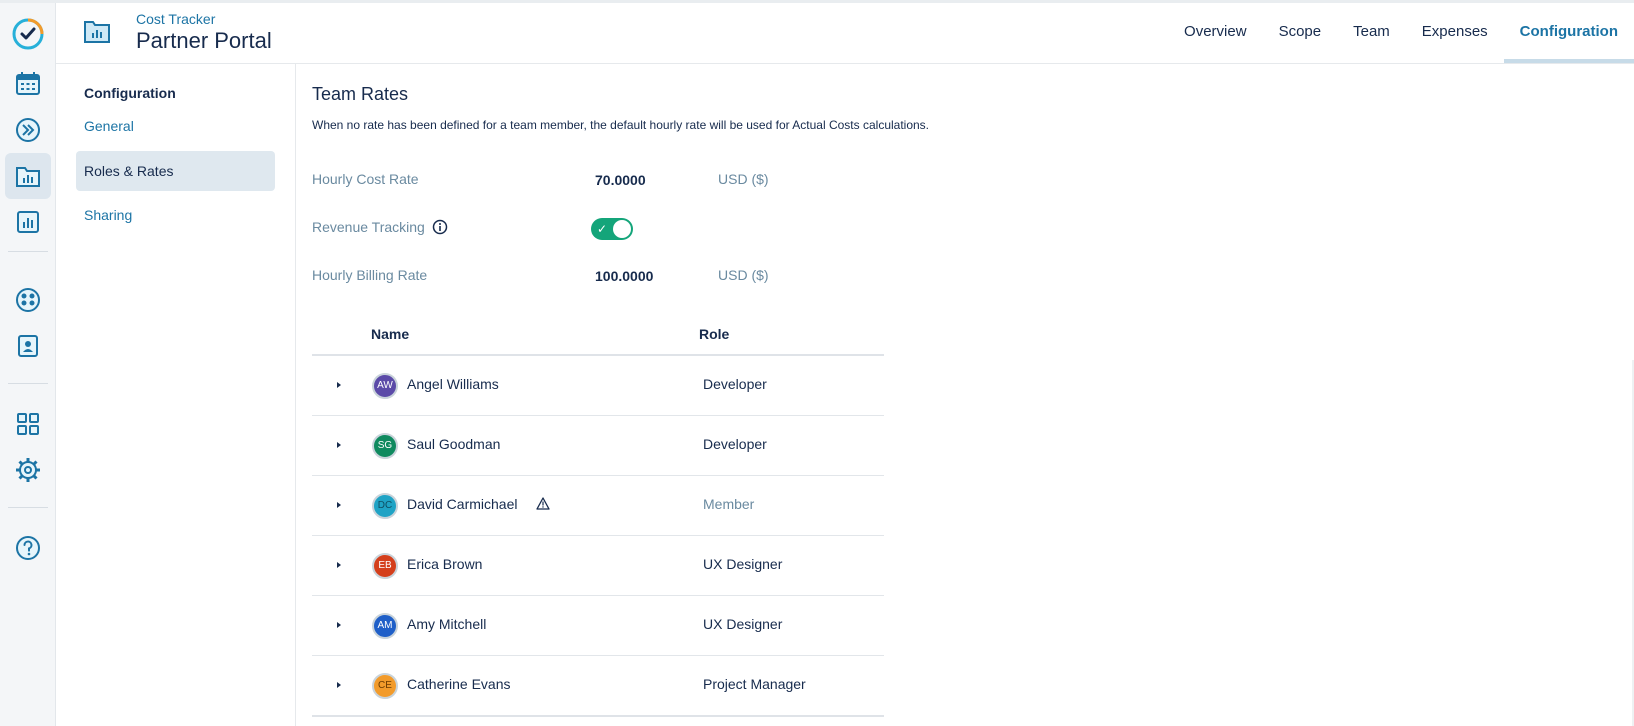 The height and width of the screenshot is (726, 1634). What do you see at coordinates (28, 300) in the screenshot?
I see `team-icon` at bounding box center [28, 300].